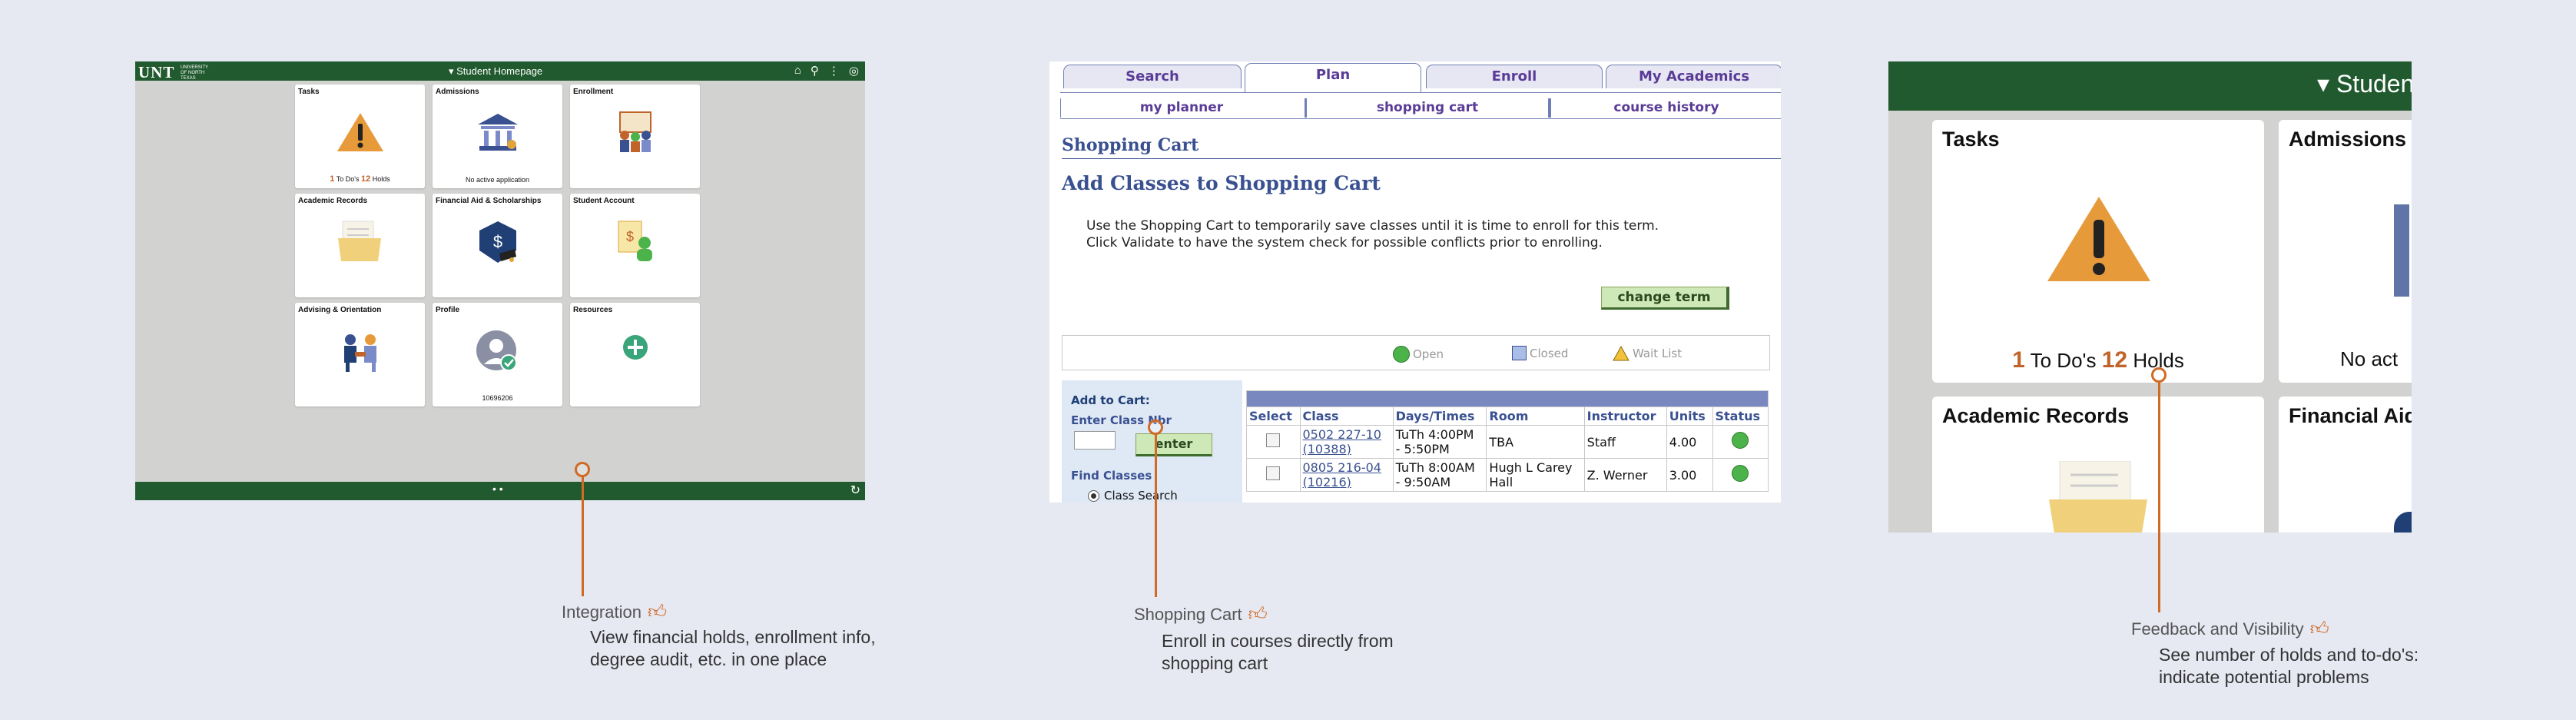 This screenshot has height=720, width=2576. What do you see at coordinates (1427, 108) in the screenshot?
I see `subtab-shopping-cart: shopping cart` at bounding box center [1427, 108].